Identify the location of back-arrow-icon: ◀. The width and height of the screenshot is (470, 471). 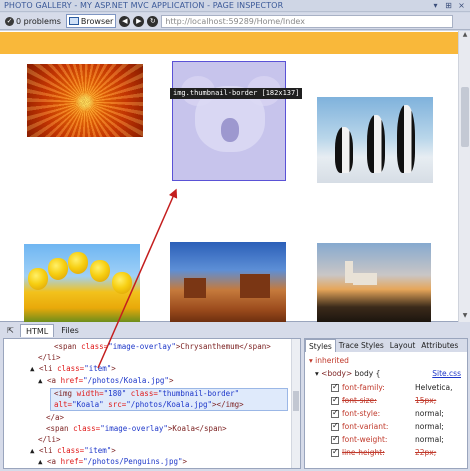
(125, 21).